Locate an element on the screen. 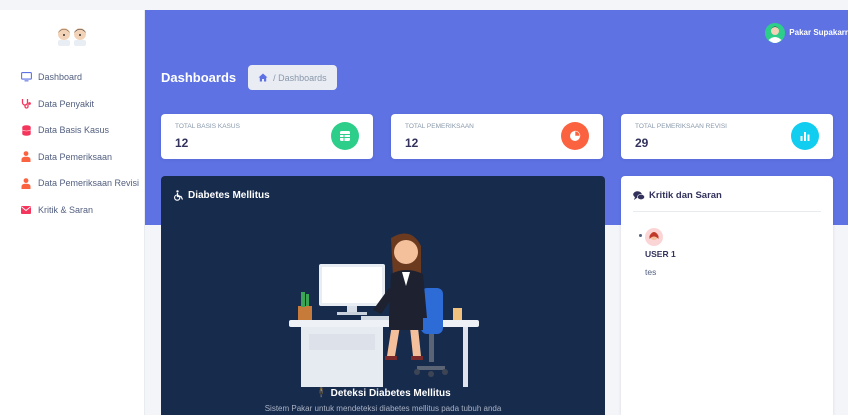 This screenshot has height=415, width=848. stat-value: 29 is located at coordinates (642, 143).